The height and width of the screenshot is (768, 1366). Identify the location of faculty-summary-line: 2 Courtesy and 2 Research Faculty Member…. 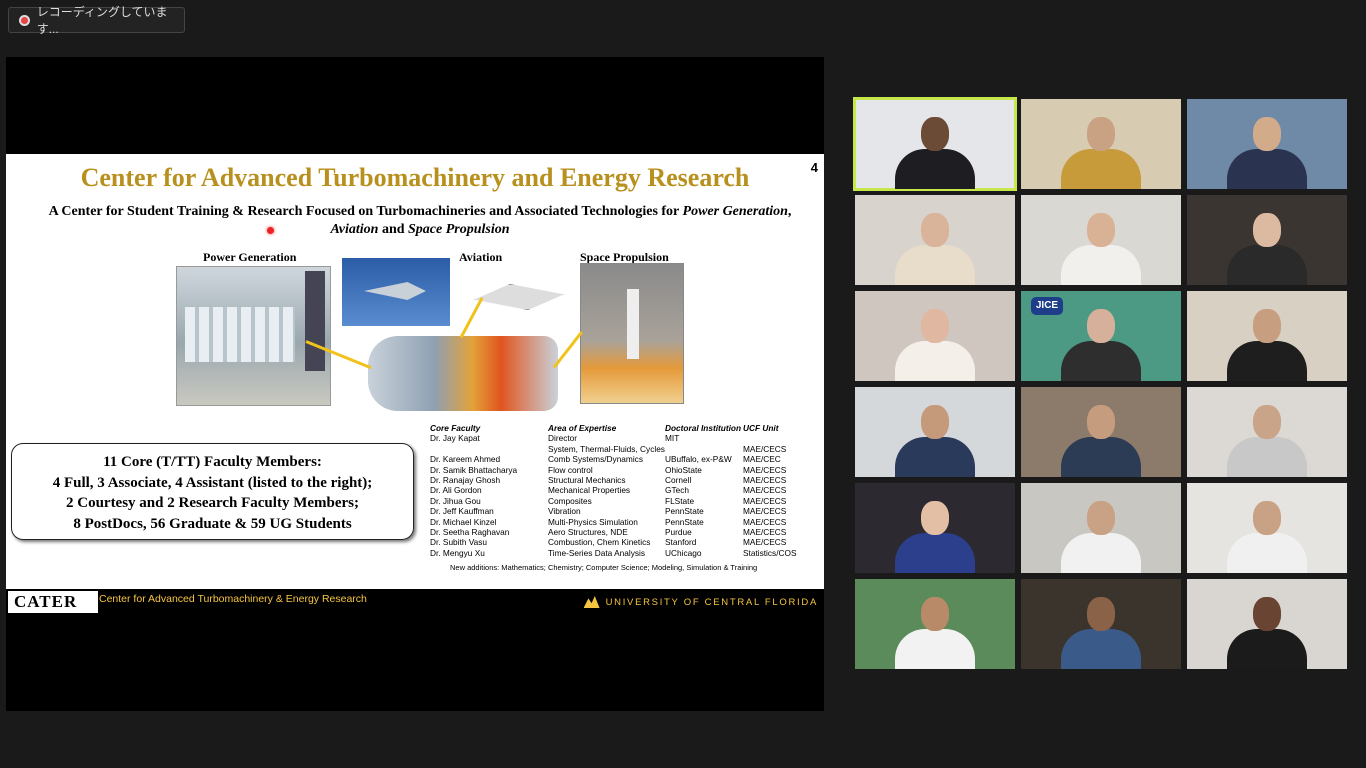
(212, 503).